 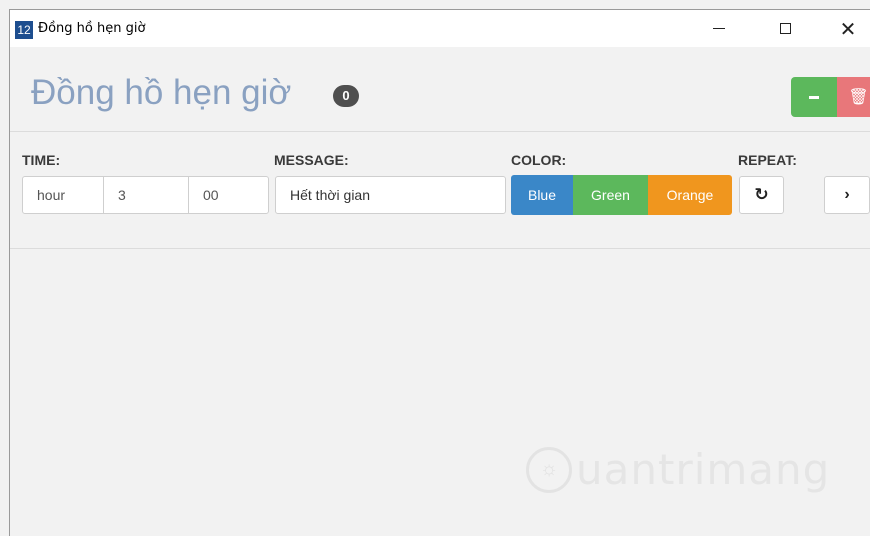 I want to click on close-window-button: ✕, so click(x=848, y=28).